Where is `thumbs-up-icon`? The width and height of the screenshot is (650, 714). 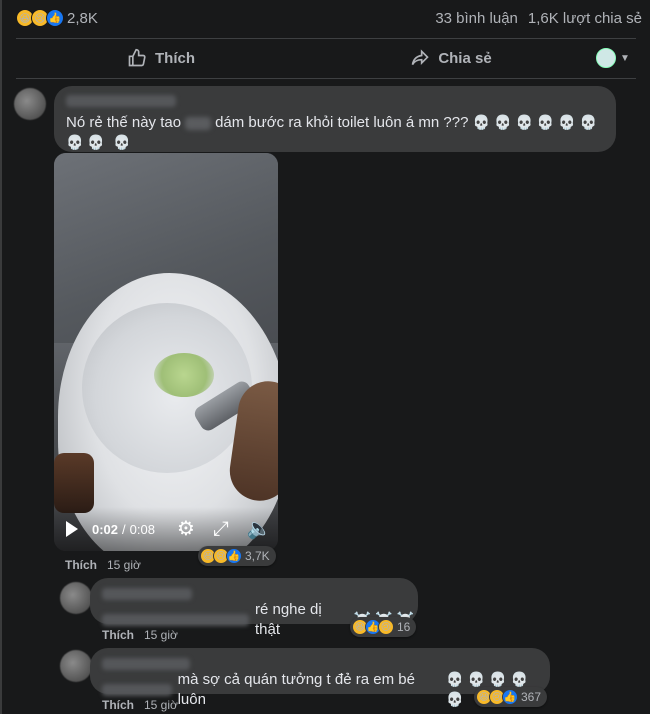
thumbs-up-icon is located at coordinates (137, 57).